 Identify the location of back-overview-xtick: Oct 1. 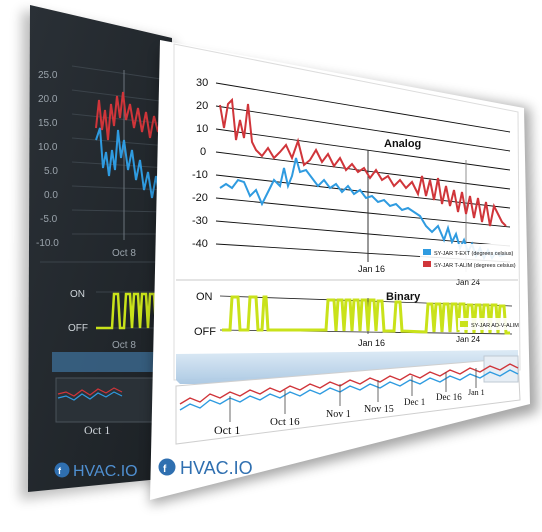
(97, 430).